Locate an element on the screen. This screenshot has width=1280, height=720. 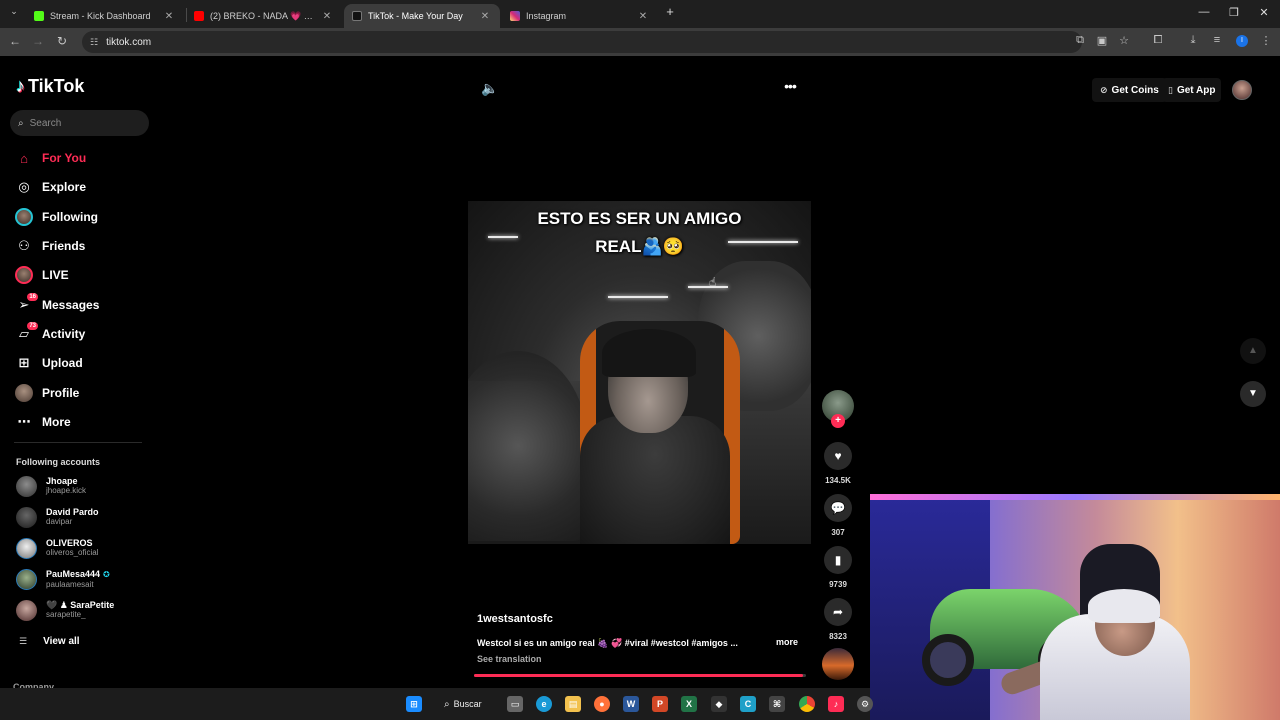
see-translation-link: See translation is located at coordinates (509, 659).